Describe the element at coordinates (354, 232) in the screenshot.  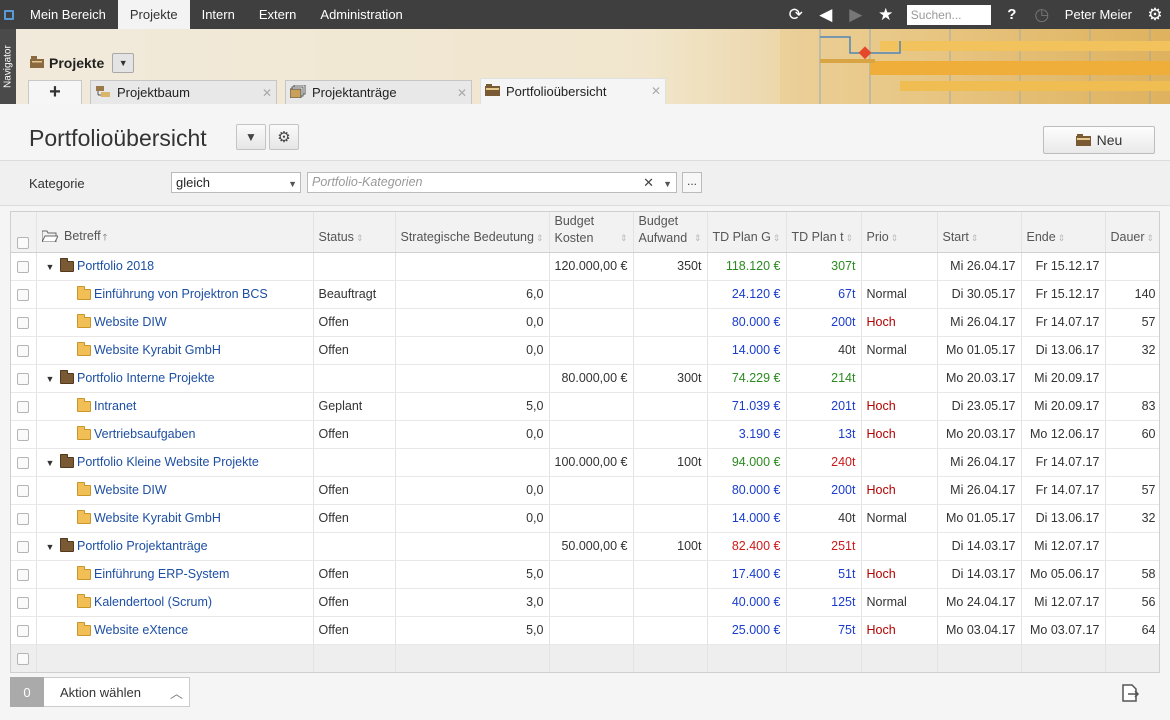
I see `column-header-status: Status ⇕` at that location.